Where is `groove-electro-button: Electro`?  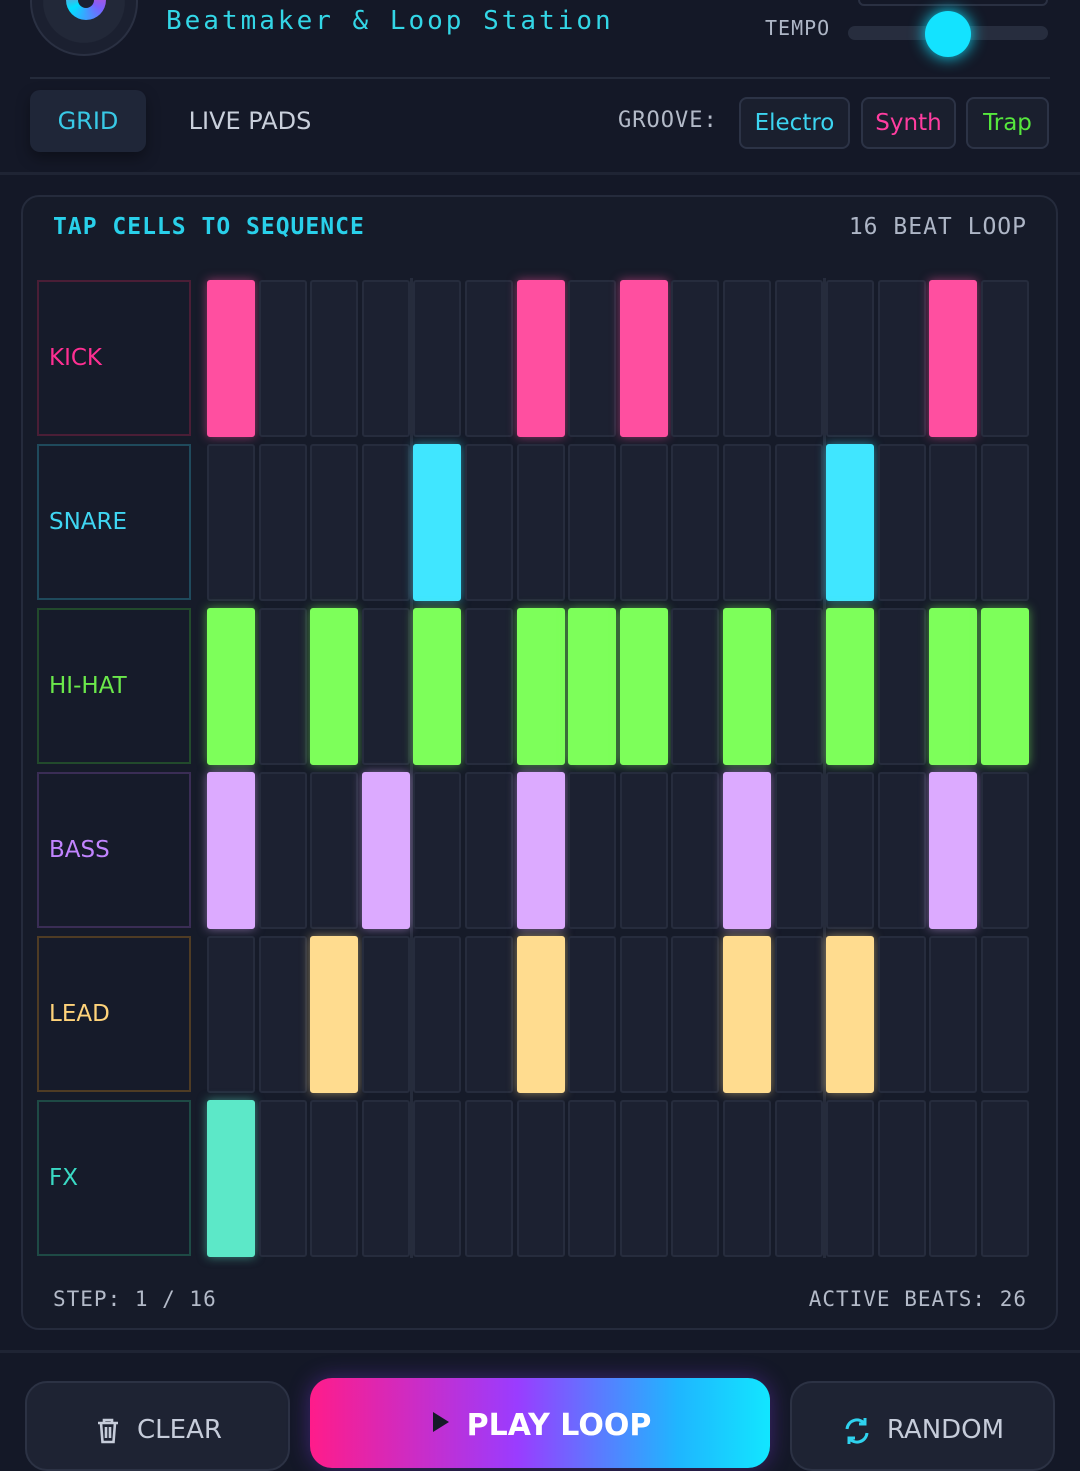
groove-electro-button: Electro is located at coordinates (794, 123).